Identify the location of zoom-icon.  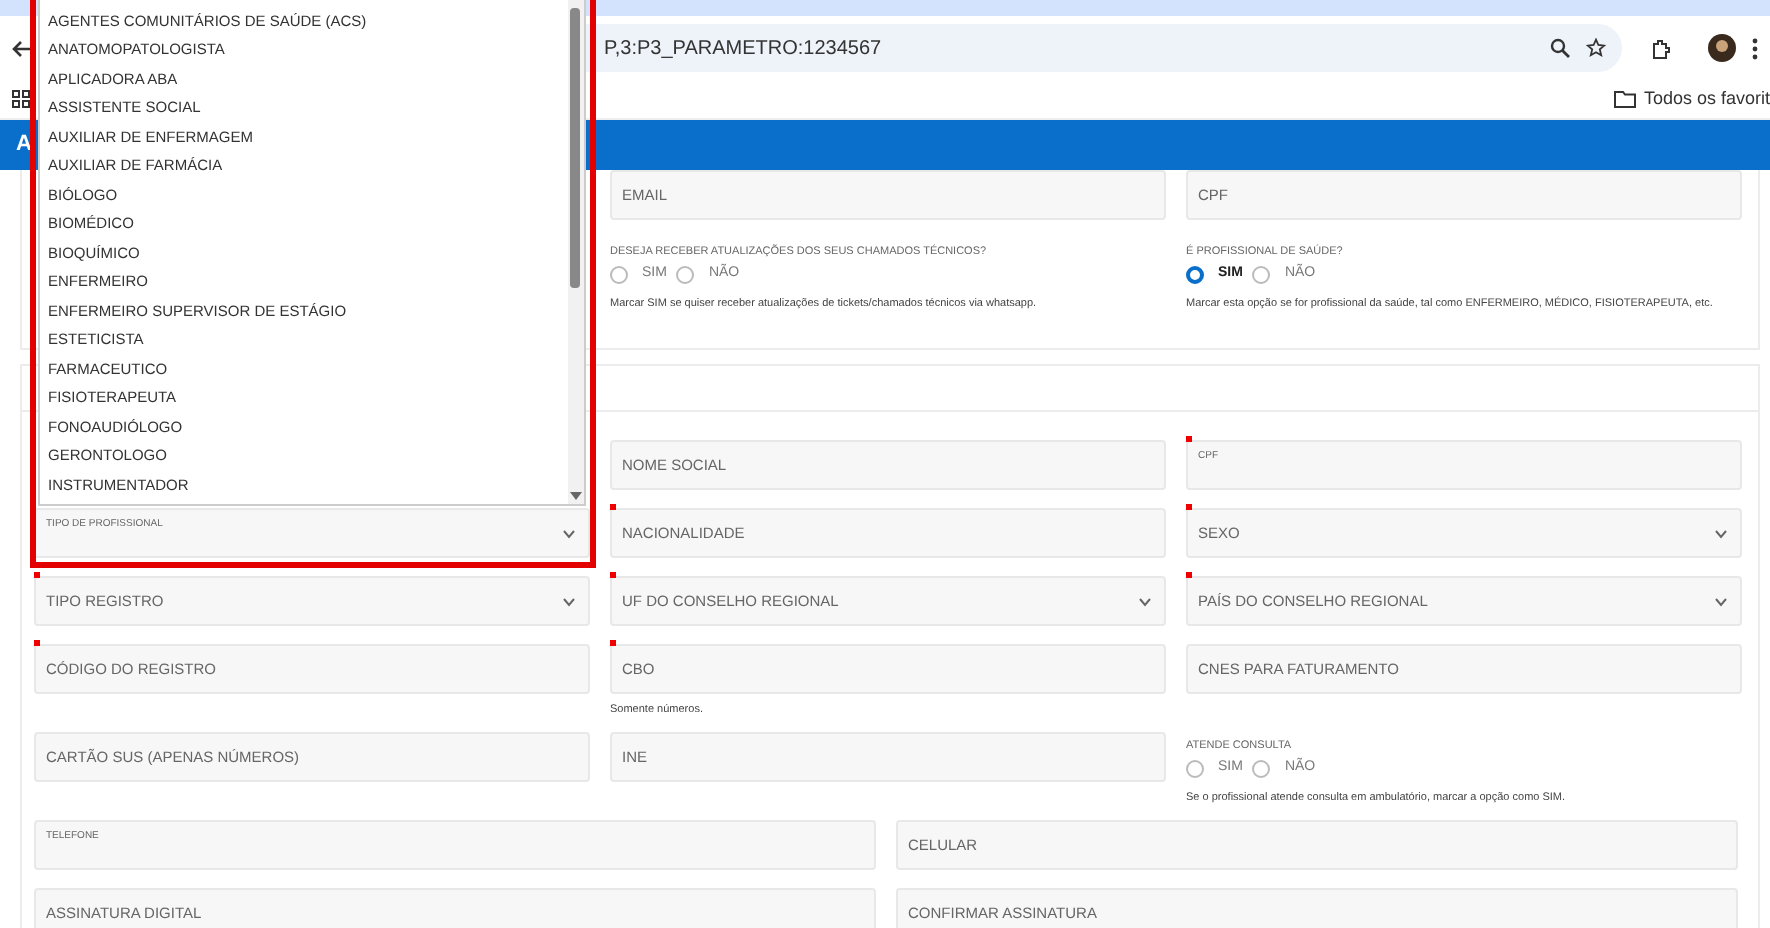
(1560, 48).